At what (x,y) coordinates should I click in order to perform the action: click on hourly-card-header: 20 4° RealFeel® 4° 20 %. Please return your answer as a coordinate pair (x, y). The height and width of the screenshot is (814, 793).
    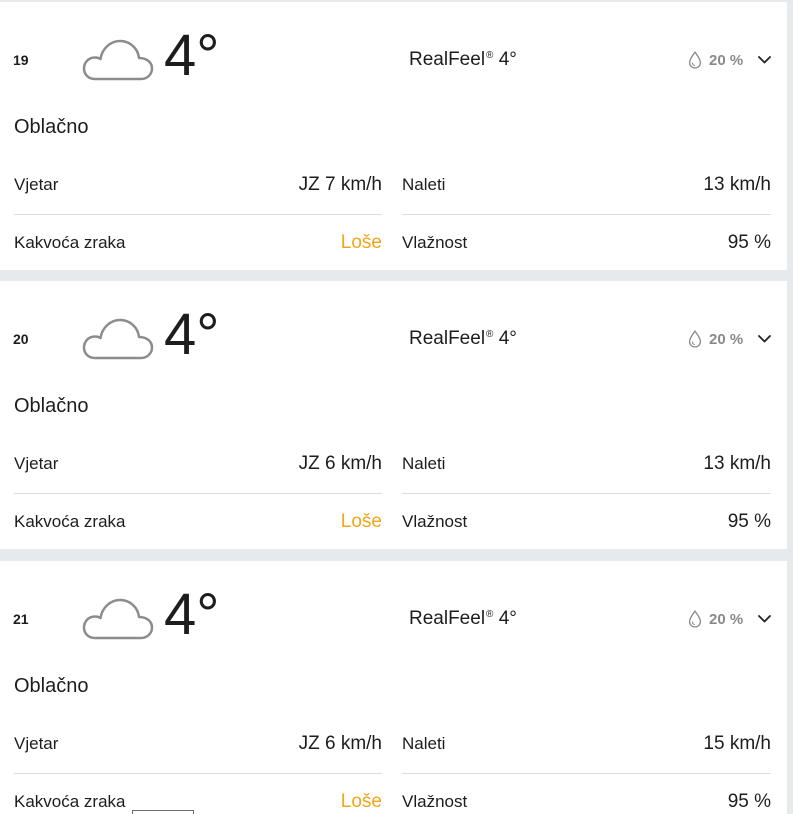
    Looking at the image, I should click on (393, 331).